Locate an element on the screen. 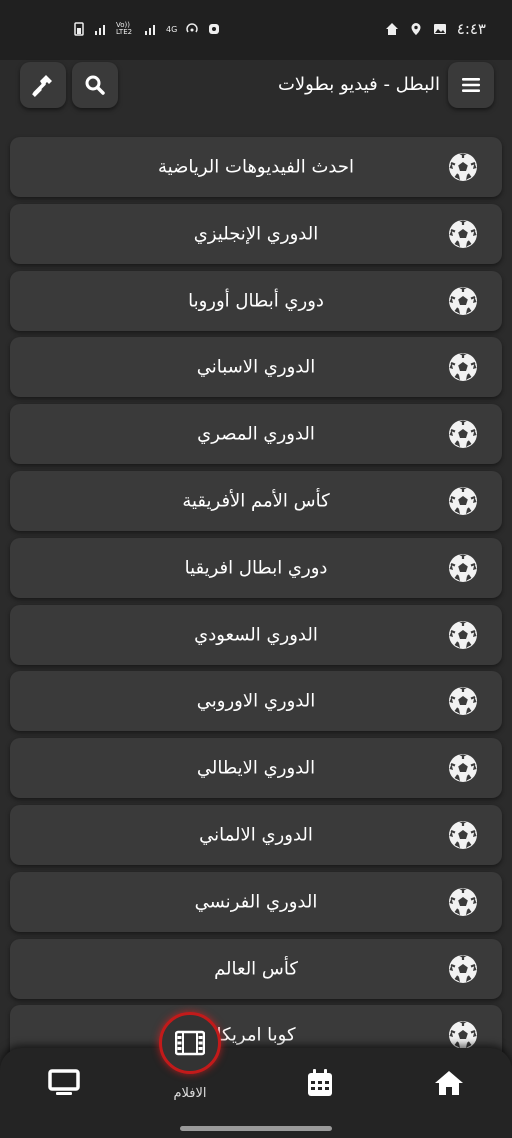 The image size is (512, 1138). status-icons-left: Vo)) LTE2 4G is located at coordinates (146, 29).